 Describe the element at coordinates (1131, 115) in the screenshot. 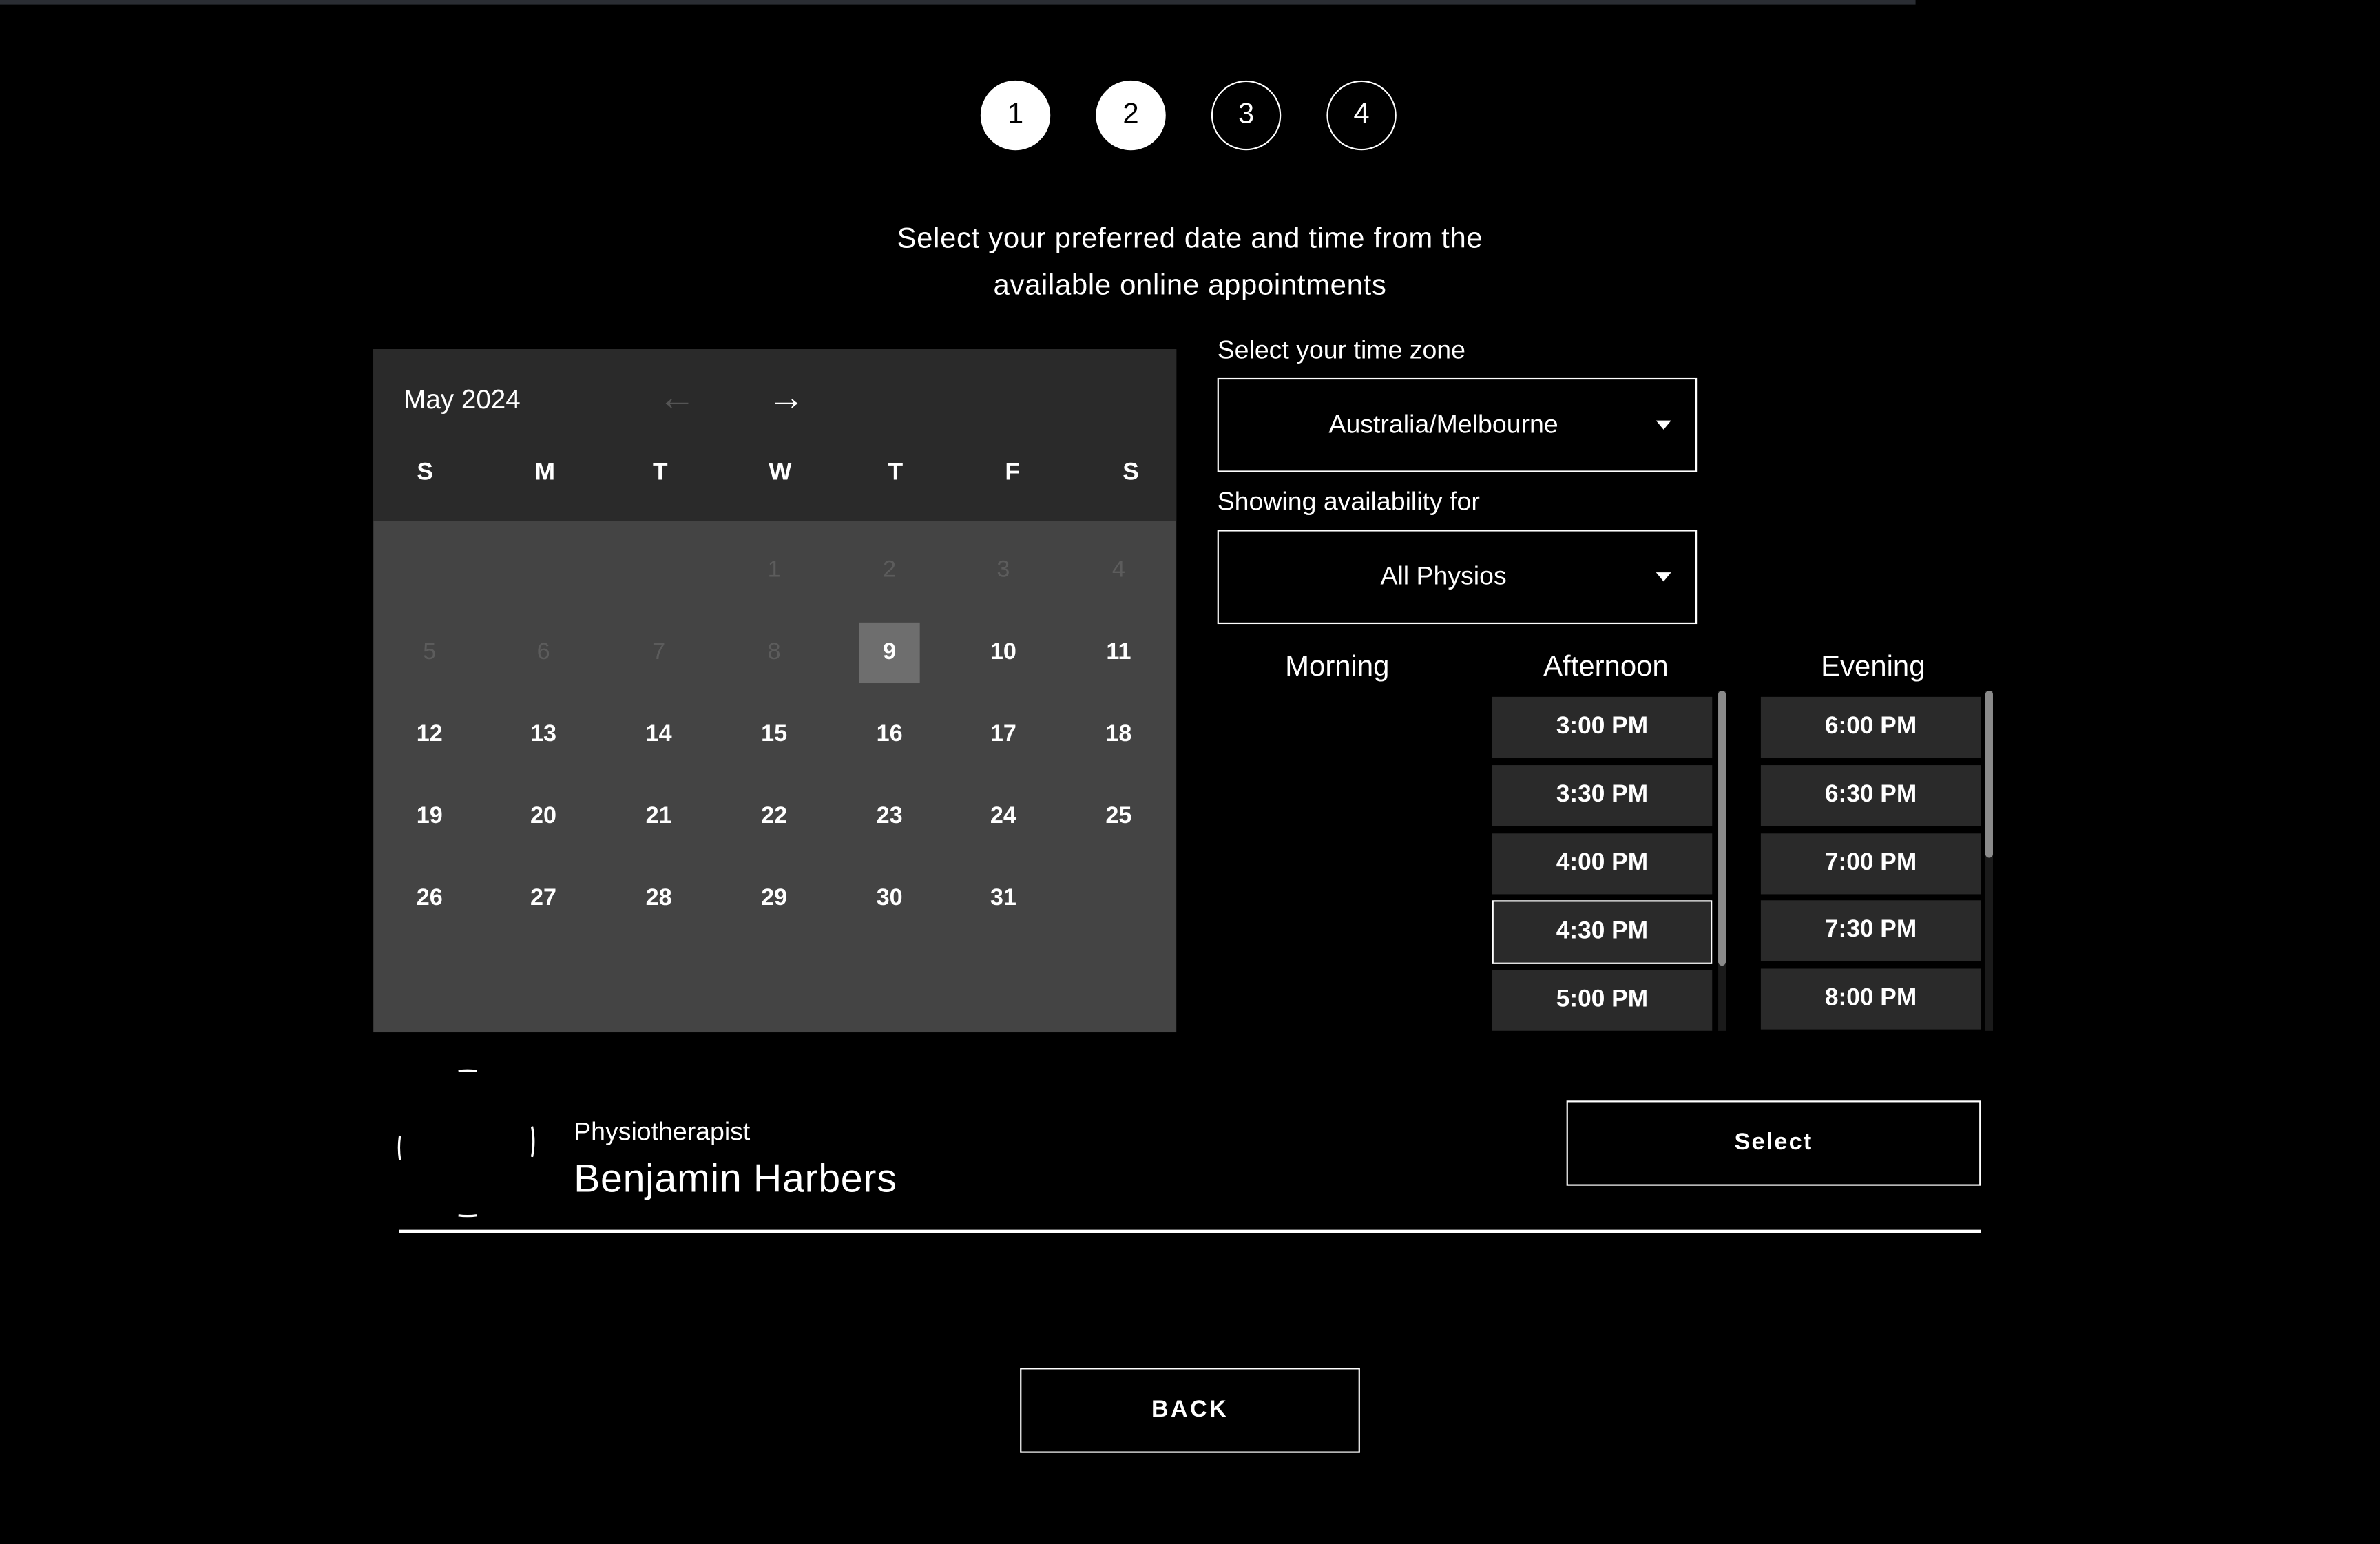

I see `step-2: 2` at that location.